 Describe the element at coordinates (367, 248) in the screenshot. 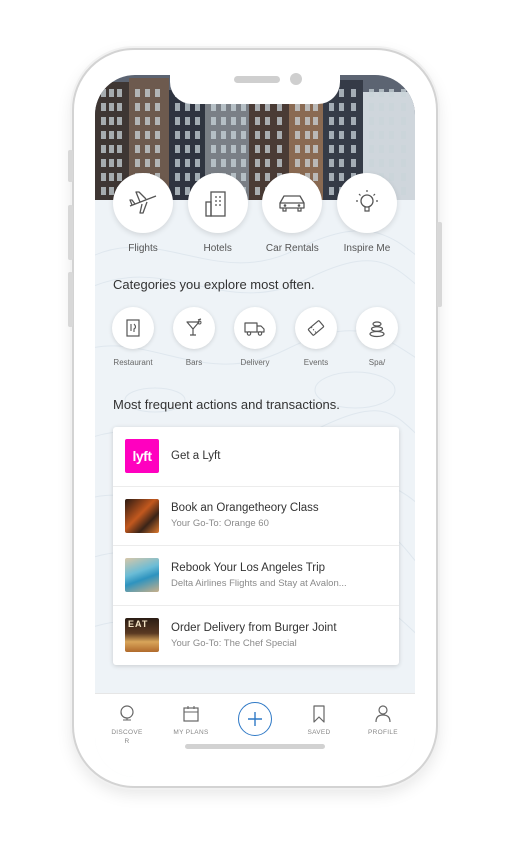

I see `quick-action-label: Inspire Me` at that location.